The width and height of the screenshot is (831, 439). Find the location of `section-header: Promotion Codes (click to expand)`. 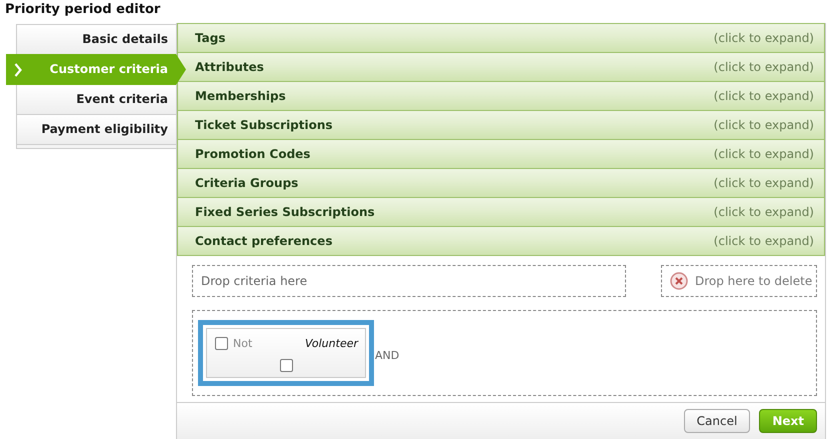

section-header: Promotion Codes (click to expand) is located at coordinates (501, 154).